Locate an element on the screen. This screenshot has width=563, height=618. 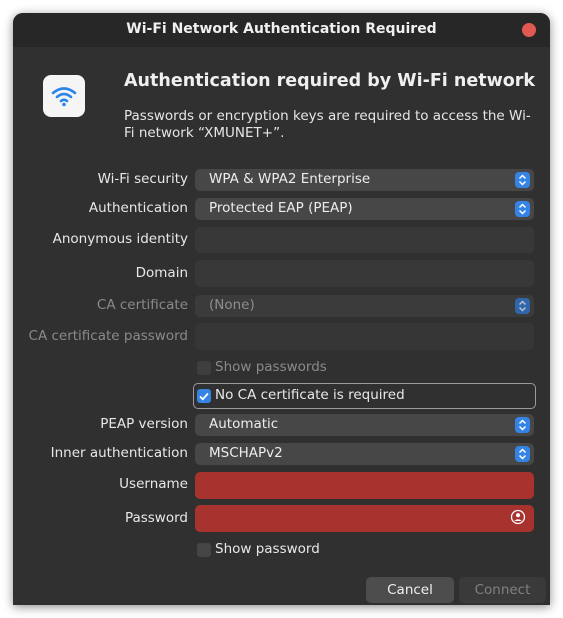
titlebar: Wi-Fi Network Authentication Required is located at coordinates (281, 30).